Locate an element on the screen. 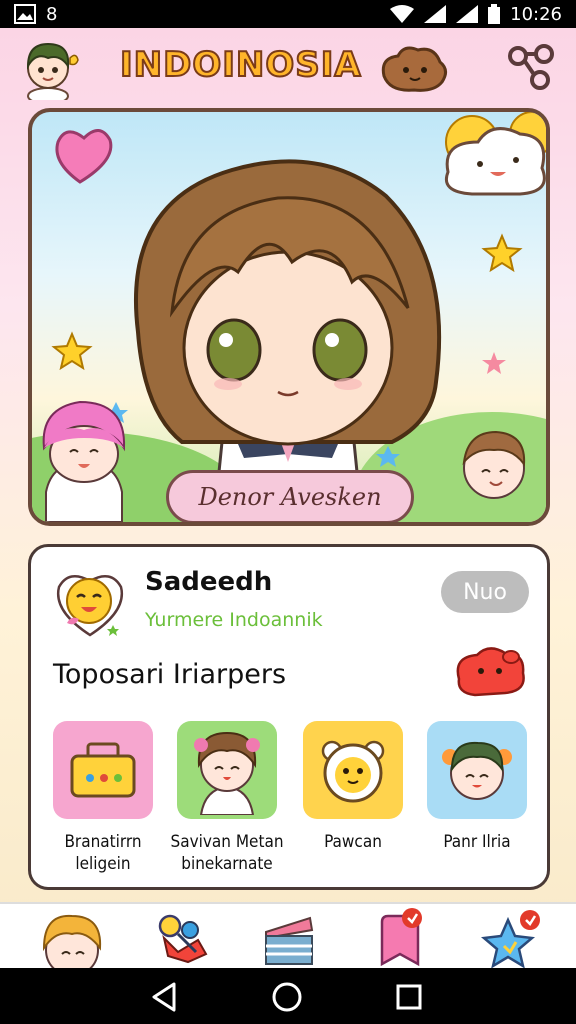 The width and height of the screenshot is (576, 1024). bear-icon is located at coordinates (353, 771).